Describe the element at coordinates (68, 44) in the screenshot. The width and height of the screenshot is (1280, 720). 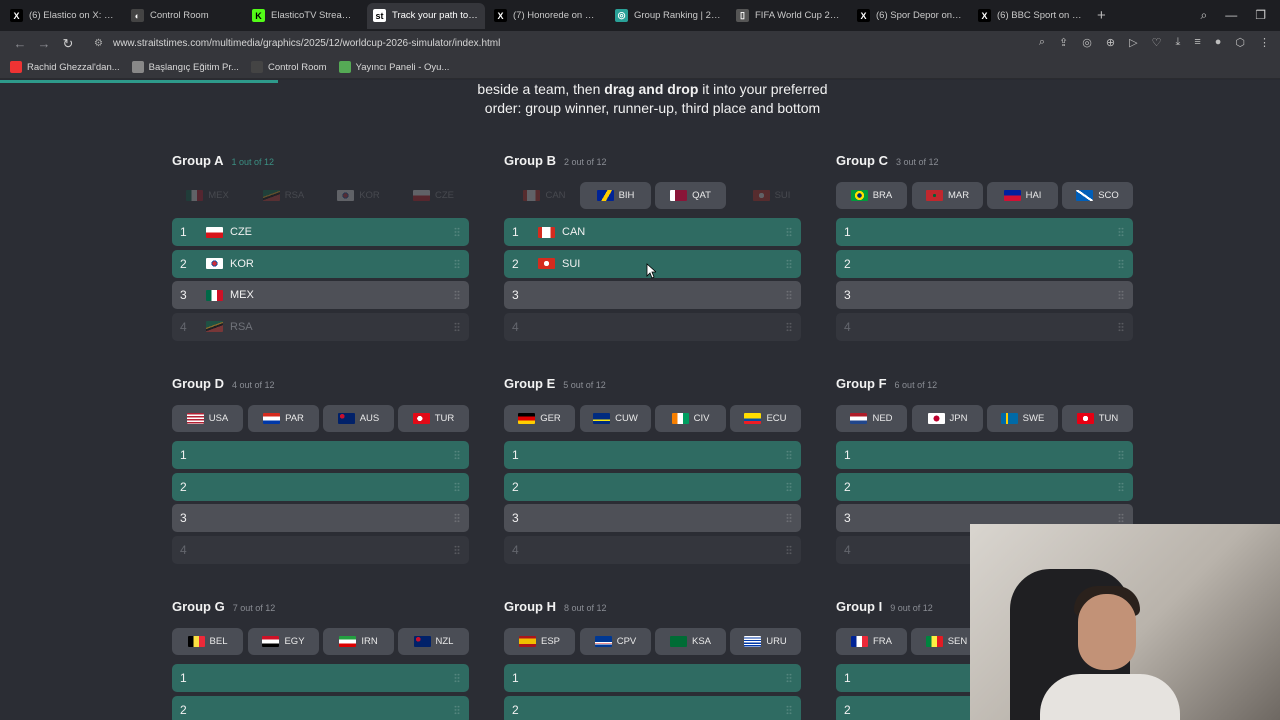
I see `reload-icon: ↻` at that location.